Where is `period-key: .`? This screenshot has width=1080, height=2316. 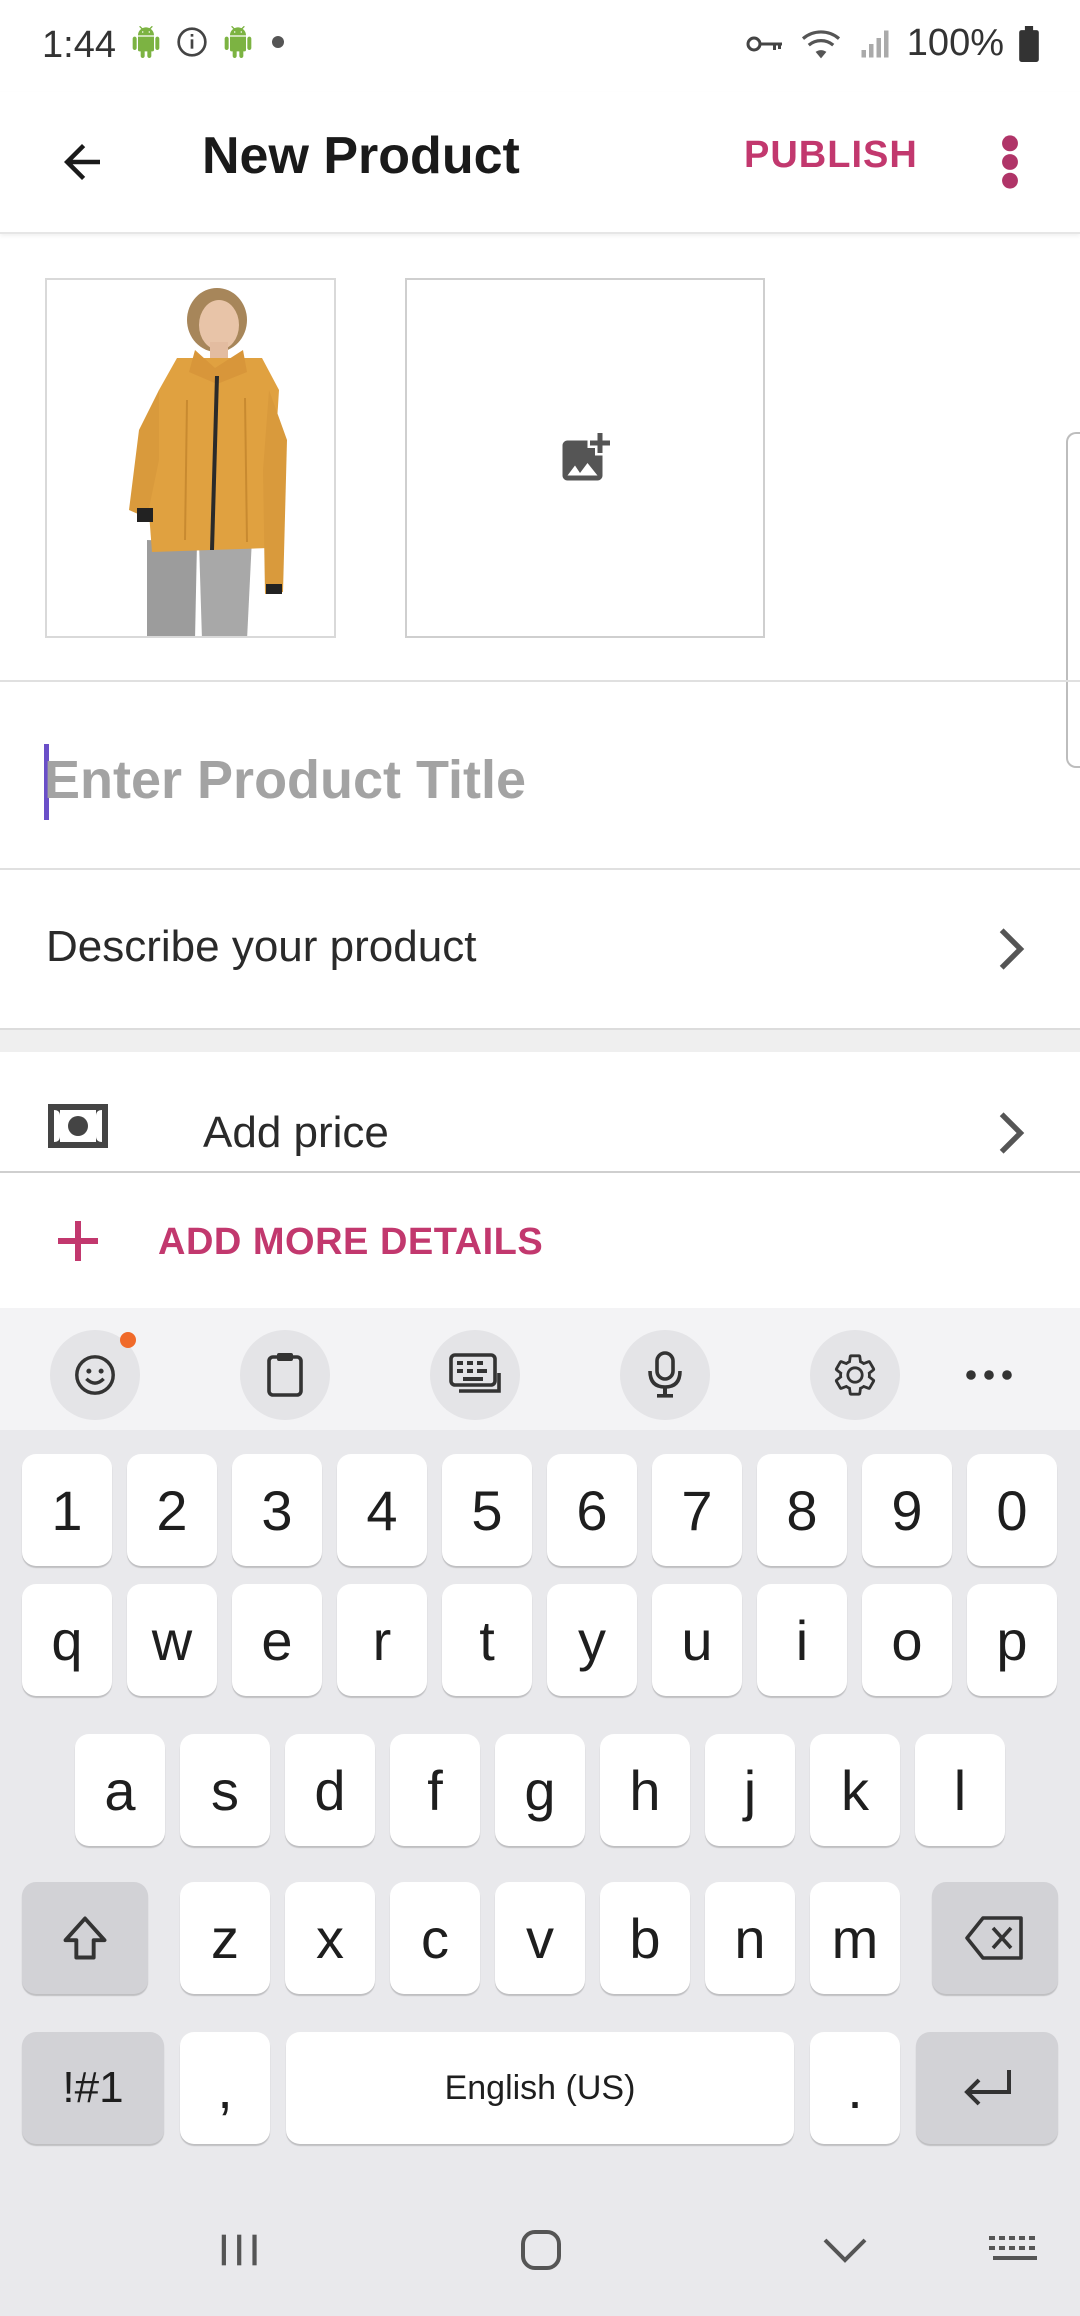
period-key: . is located at coordinates (855, 2088).